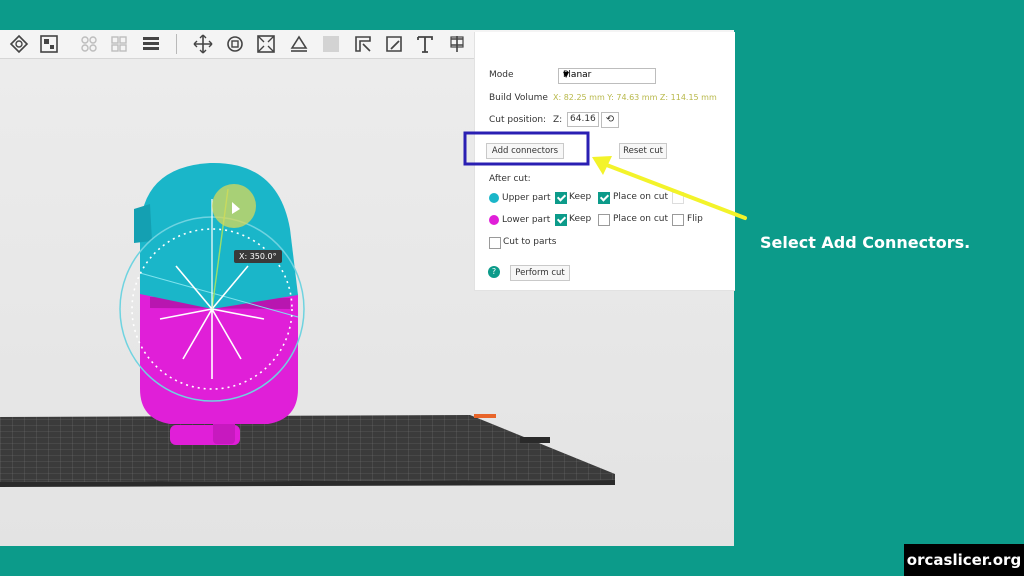  I want to click on upper-part-label: Upper part, so click(526, 198).